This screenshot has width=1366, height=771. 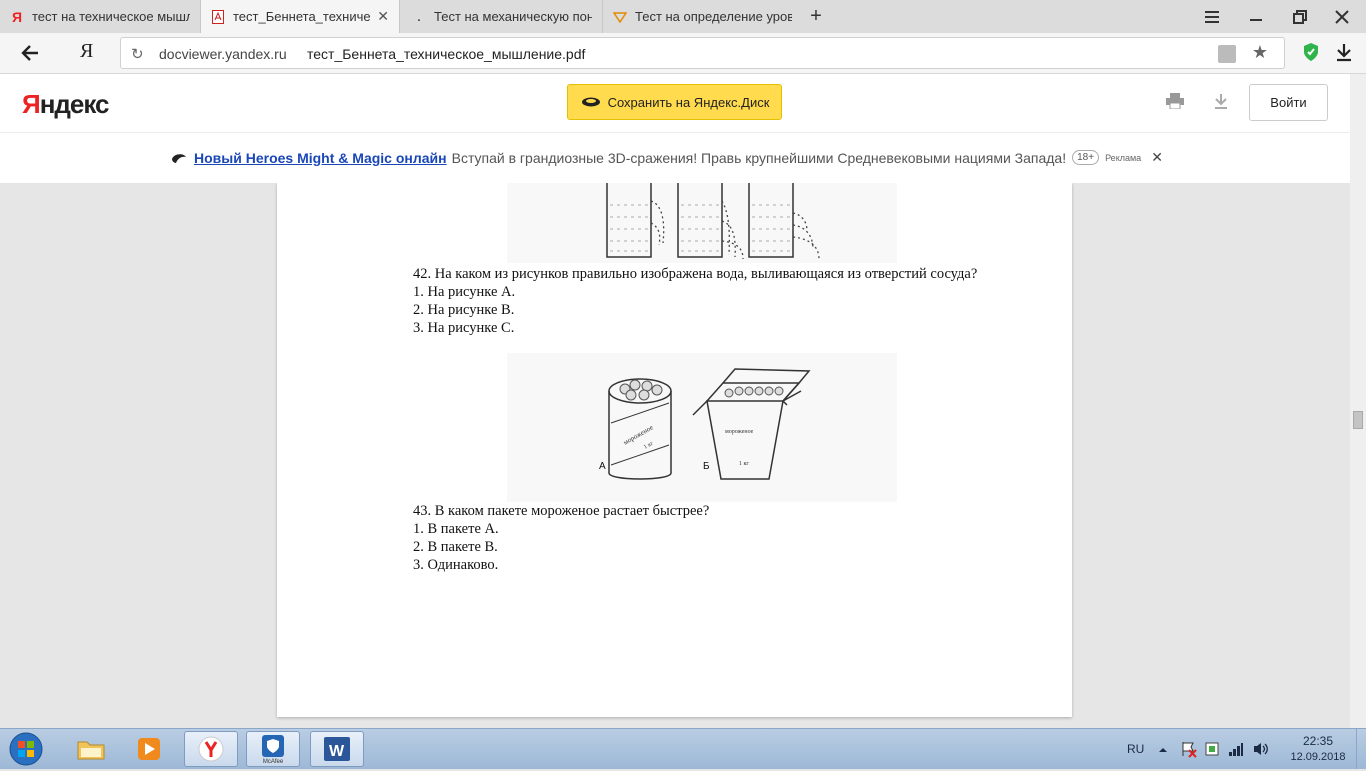 I want to click on protect-shield-icon, so click(x=1311, y=52).